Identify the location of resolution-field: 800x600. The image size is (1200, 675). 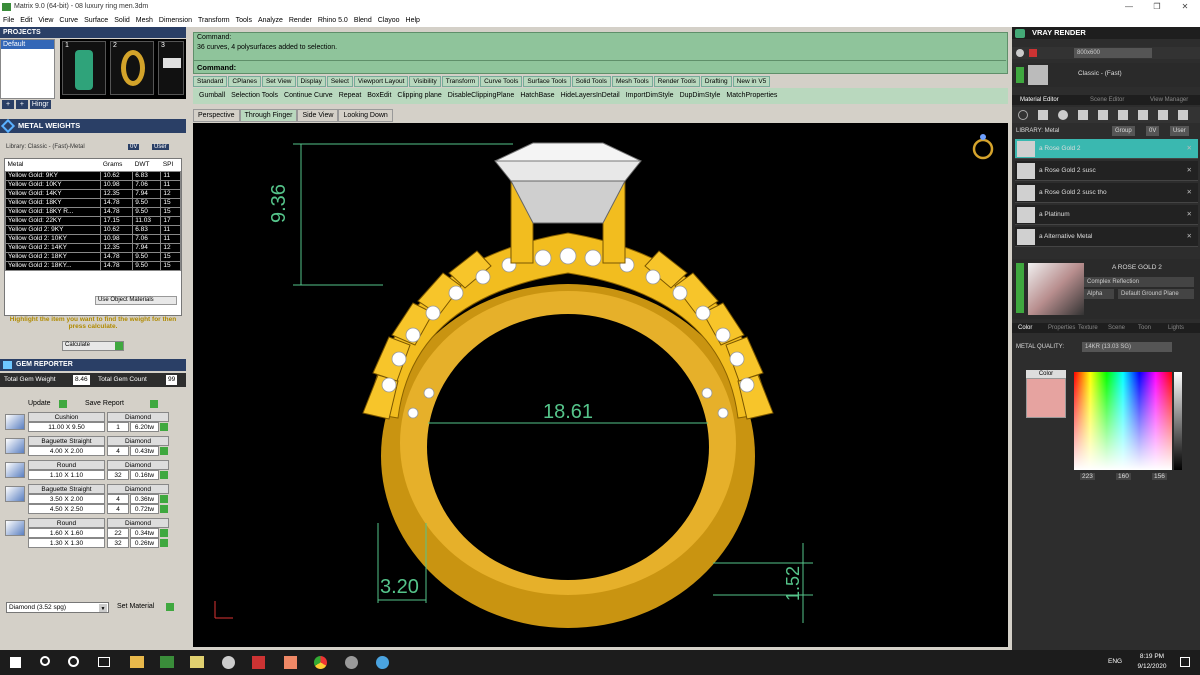
(1113, 53).